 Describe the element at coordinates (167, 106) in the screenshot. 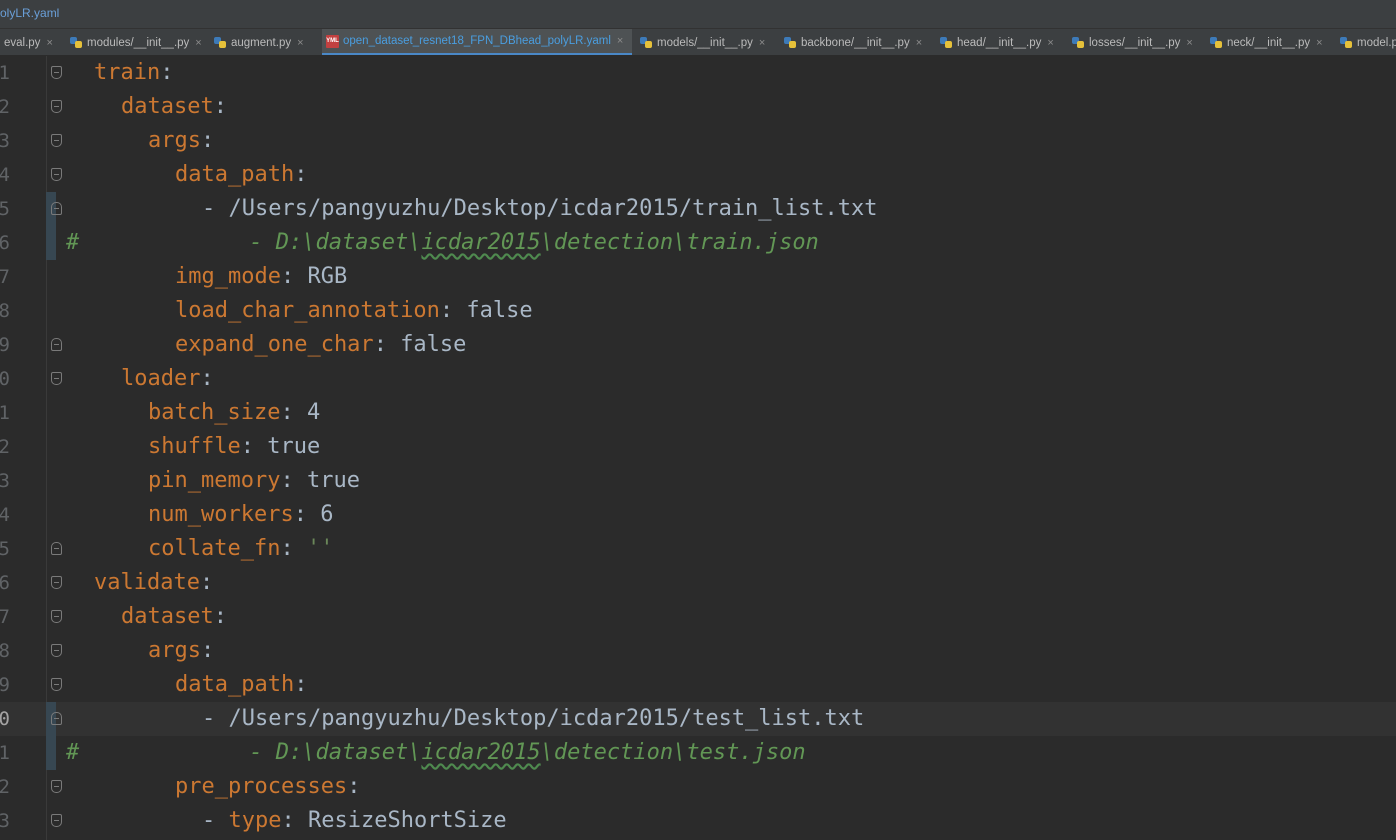

I see `yaml-key: dataset` at that location.